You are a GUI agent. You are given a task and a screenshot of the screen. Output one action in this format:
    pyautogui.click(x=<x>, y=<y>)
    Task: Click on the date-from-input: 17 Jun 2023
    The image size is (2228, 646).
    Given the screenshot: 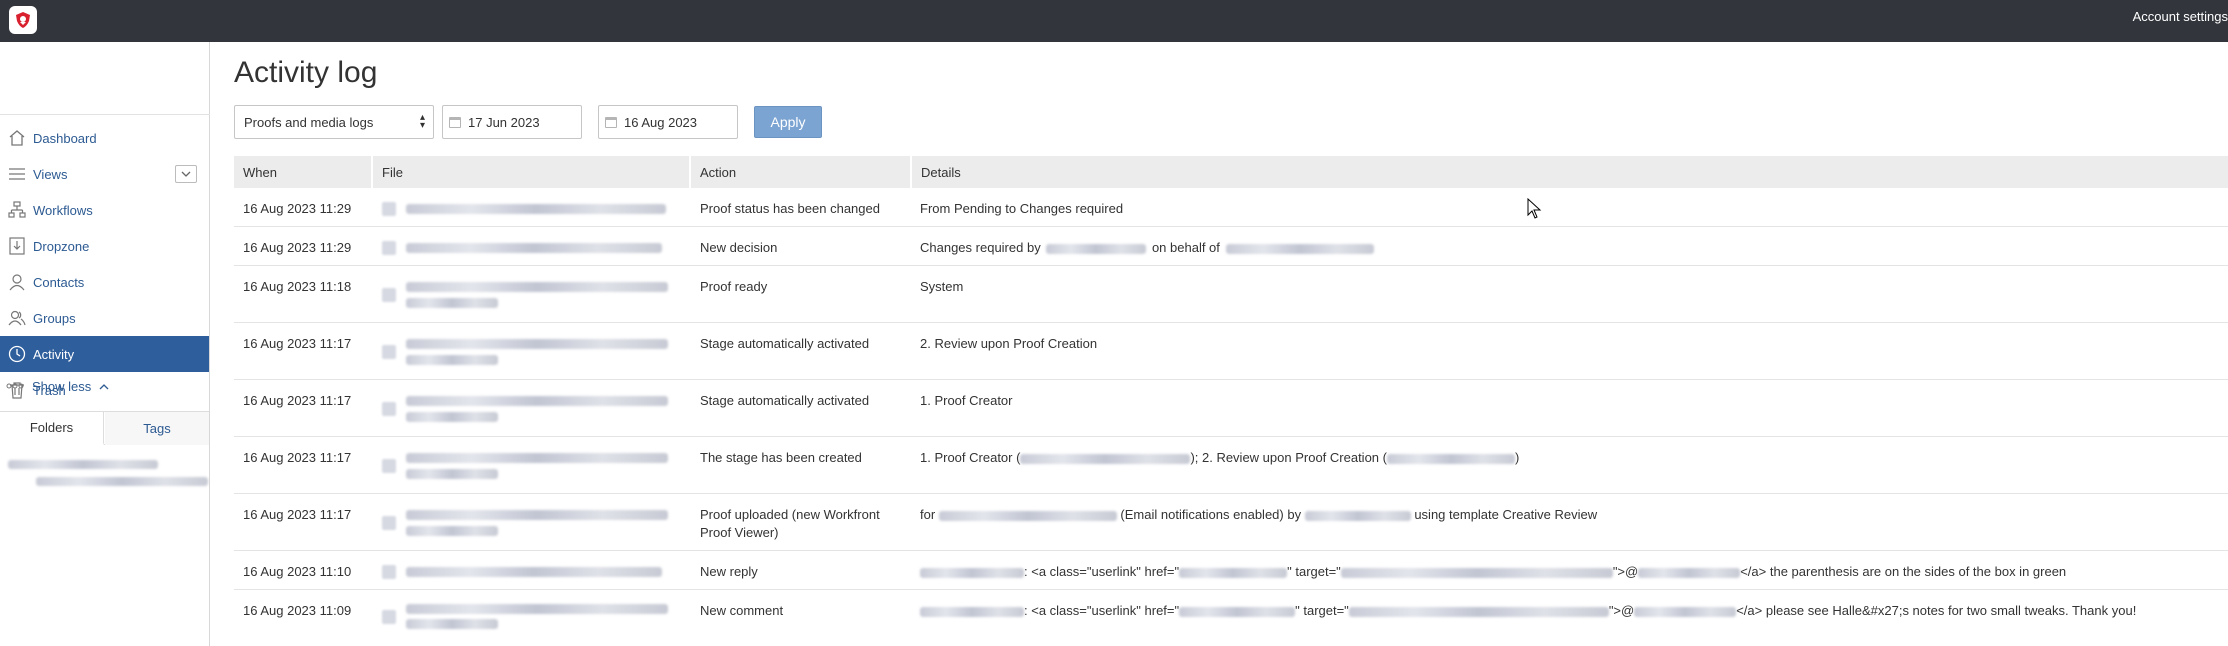 What is the action you would take?
    pyautogui.click(x=512, y=122)
    